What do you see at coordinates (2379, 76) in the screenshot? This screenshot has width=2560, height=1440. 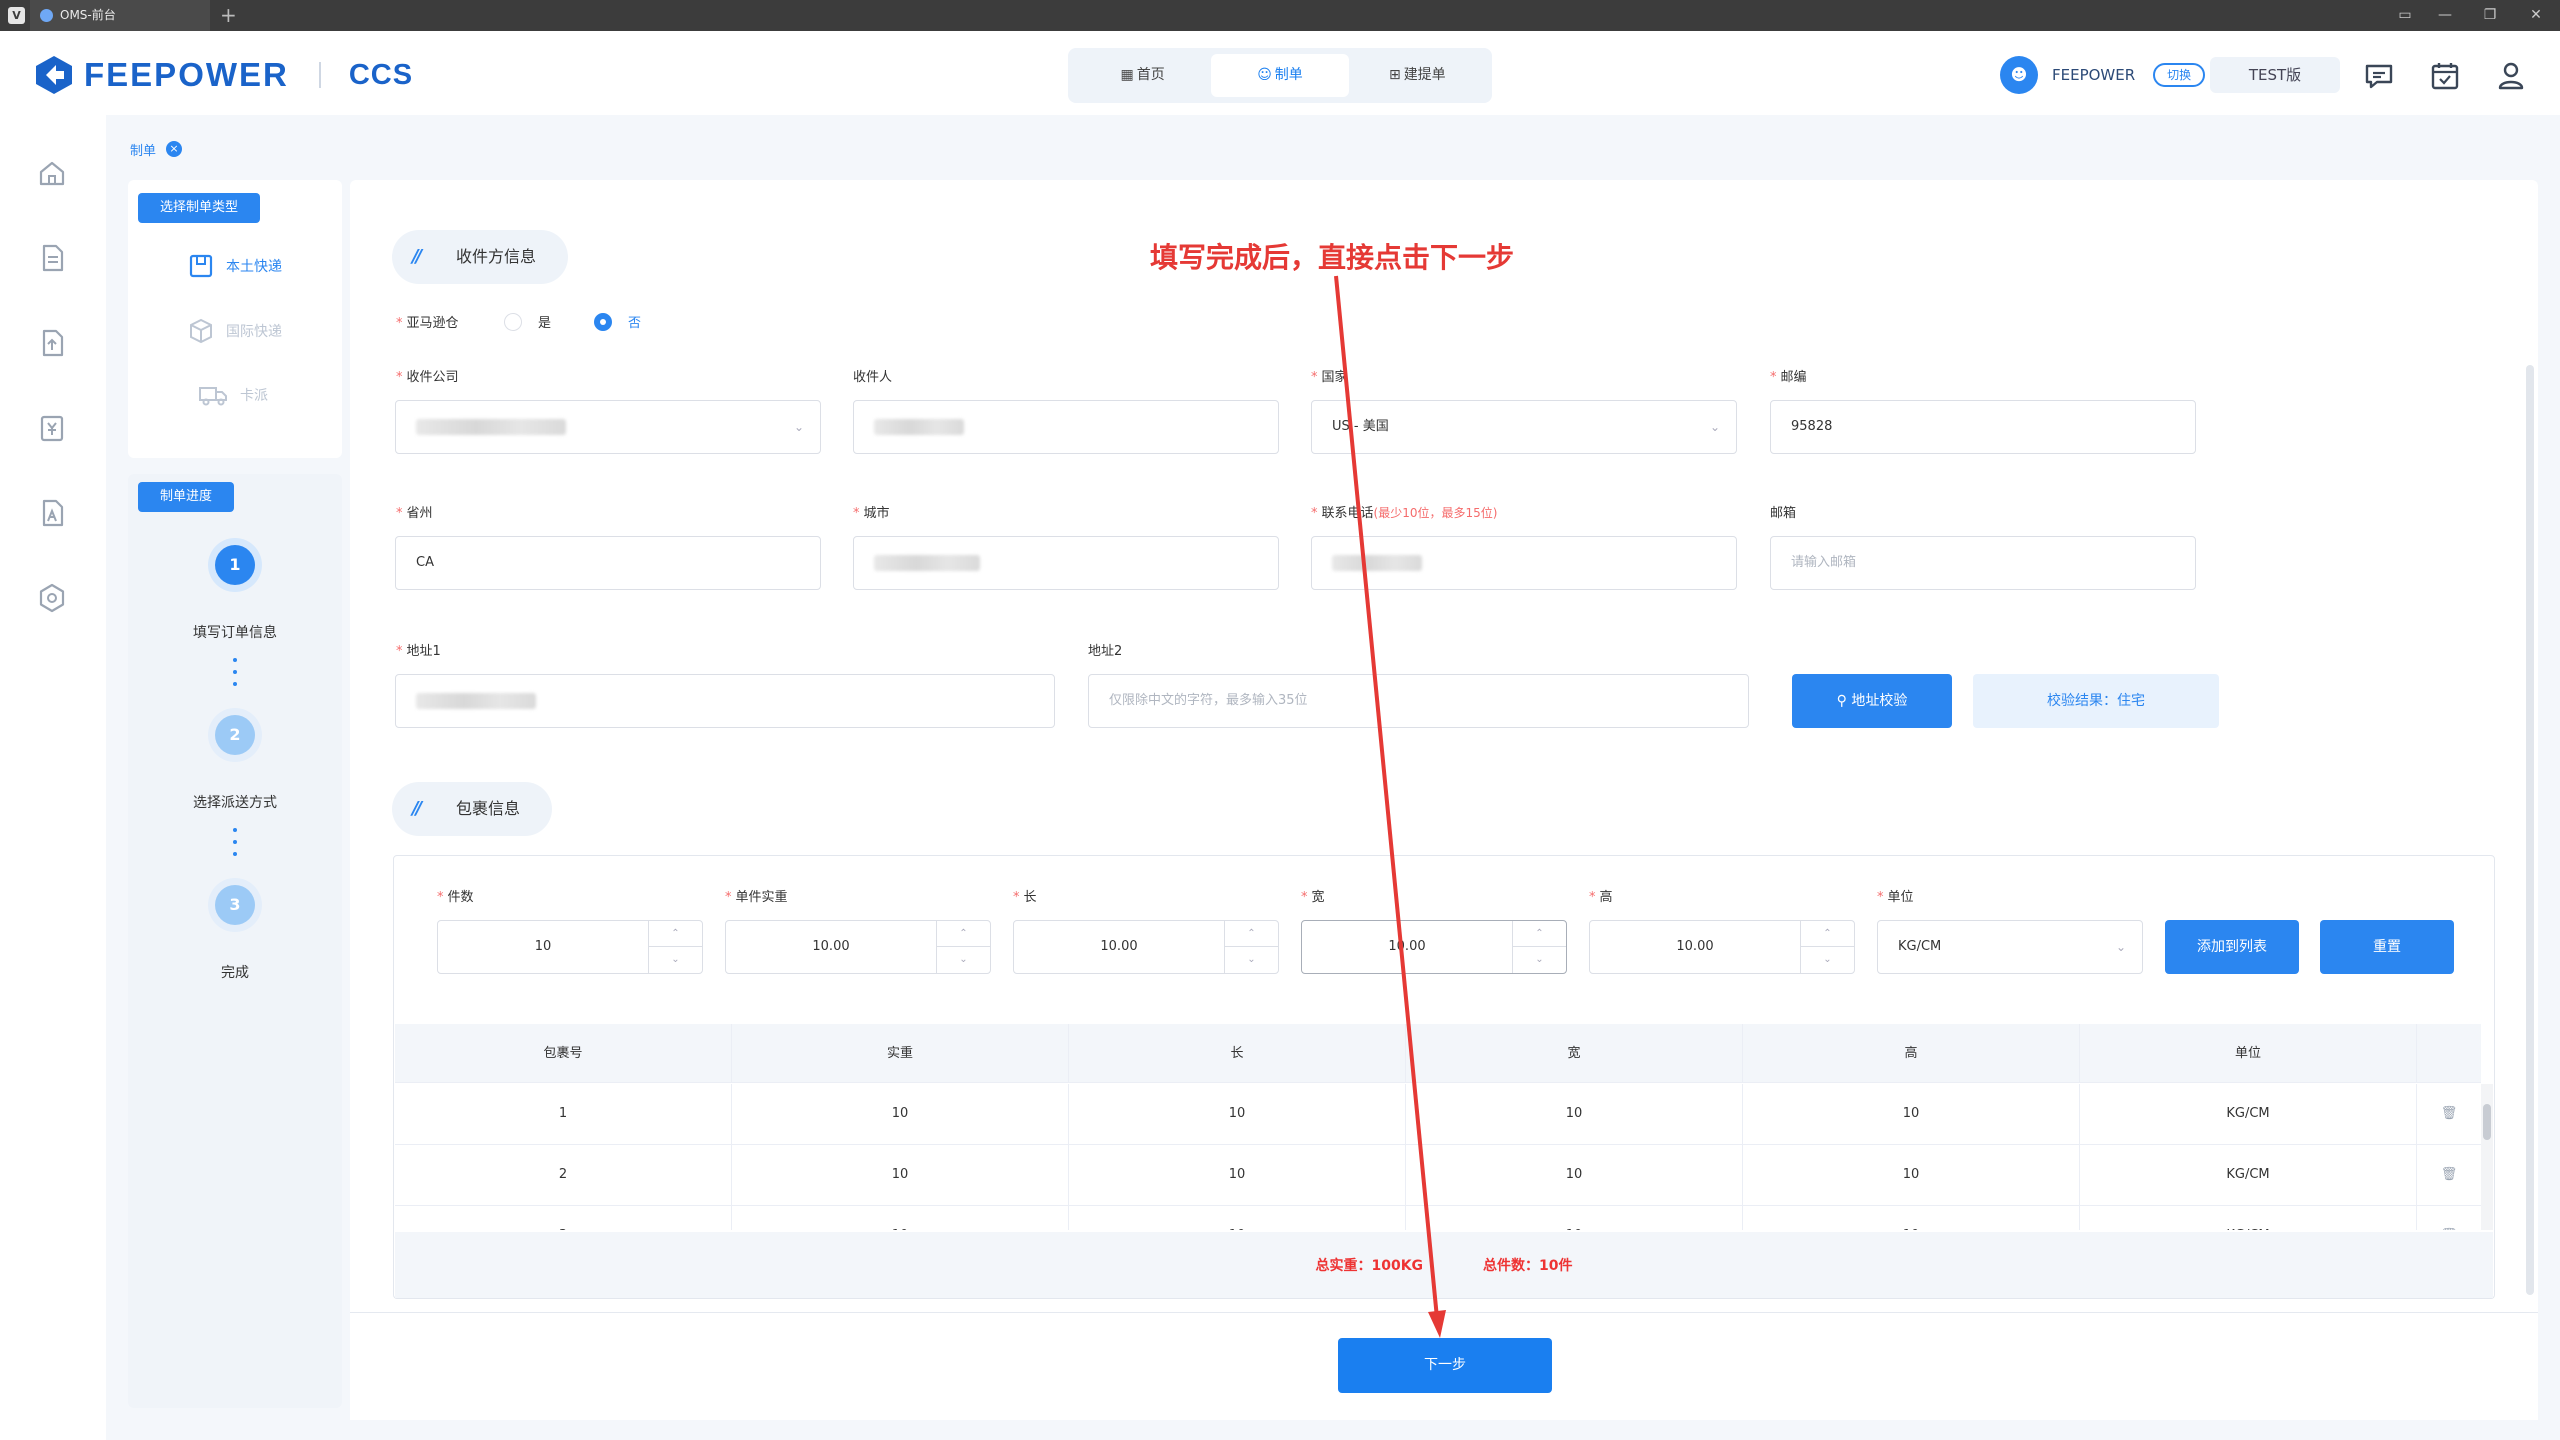 I see `message-icon` at bounding box center [2379, 76].